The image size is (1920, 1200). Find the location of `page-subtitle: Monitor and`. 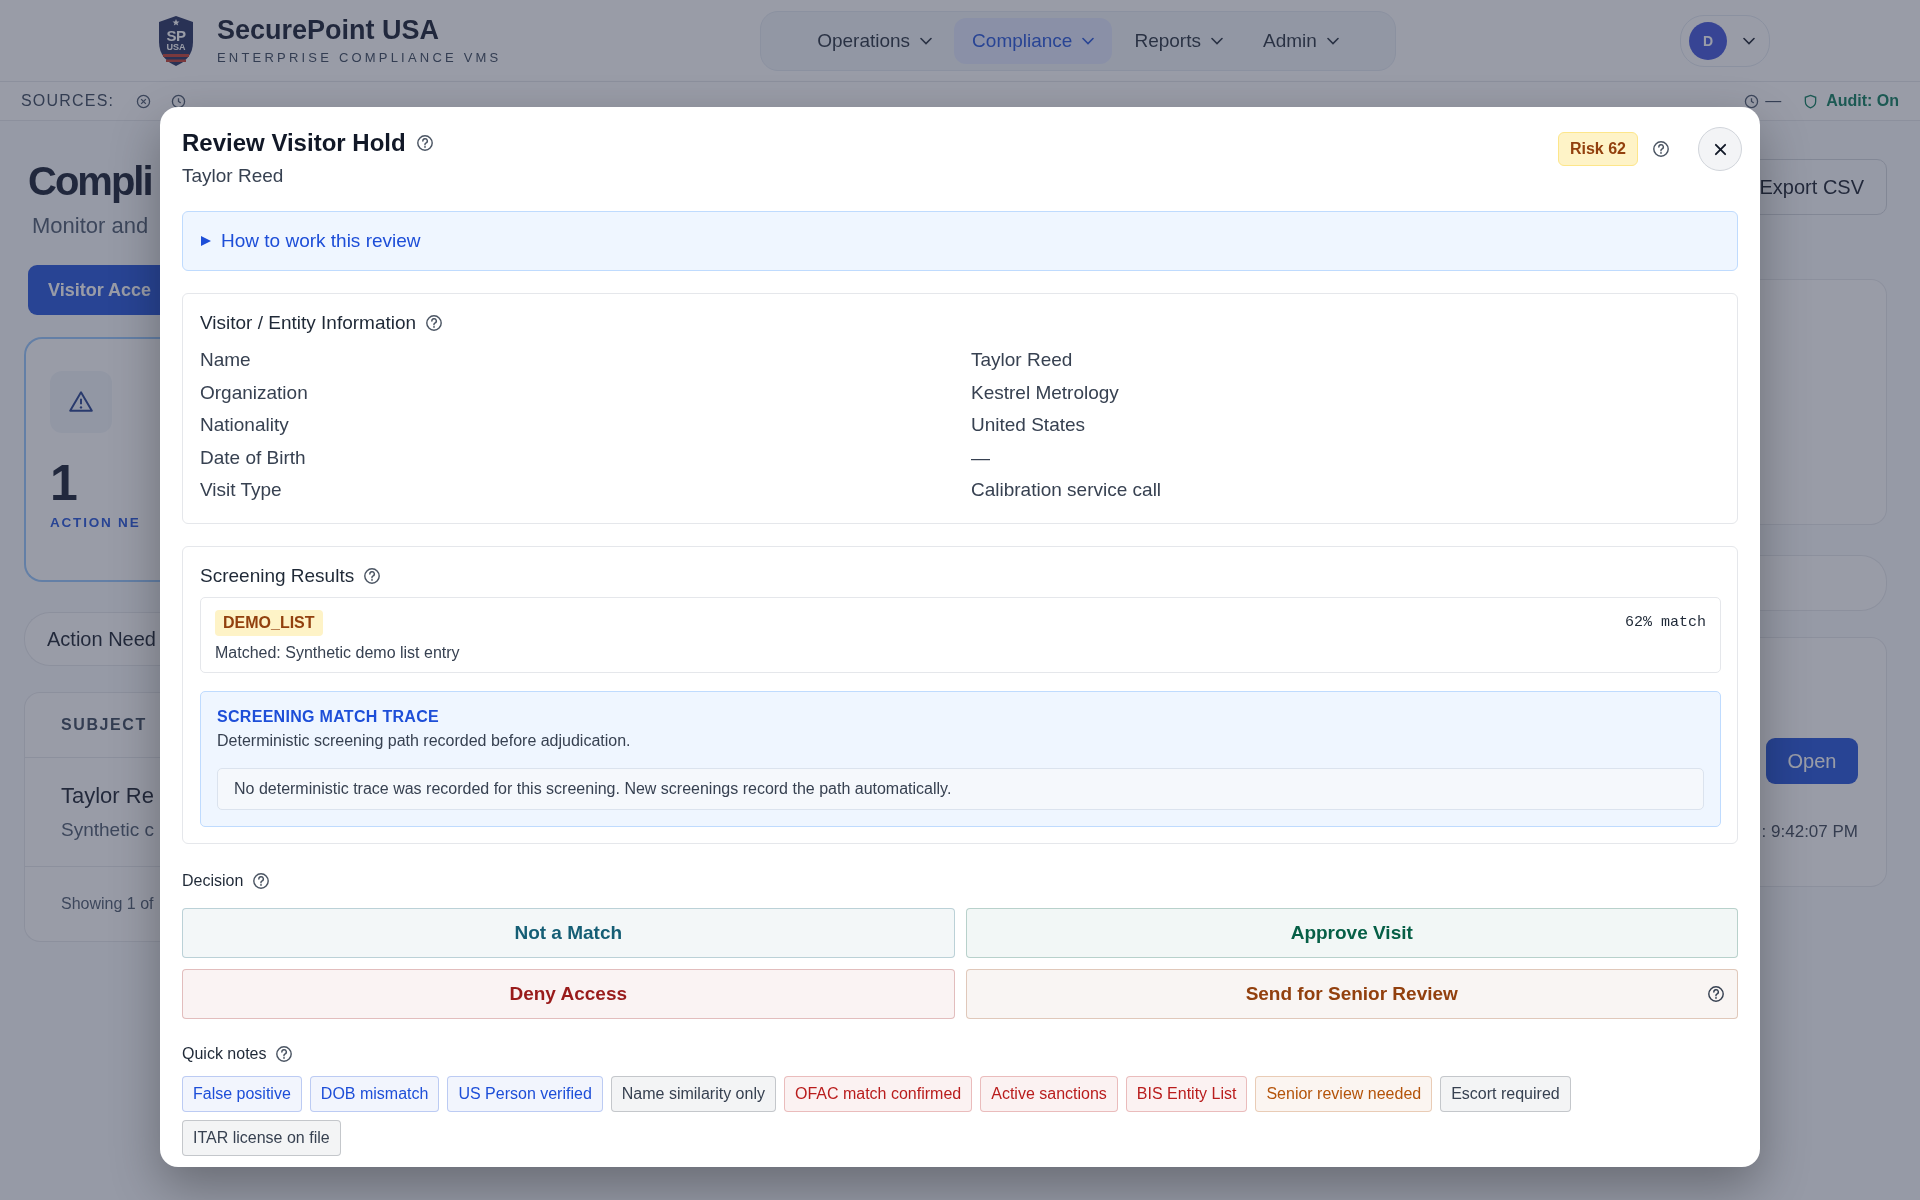

page-subtitle: Monitor and is located at coordinates (90, 226).